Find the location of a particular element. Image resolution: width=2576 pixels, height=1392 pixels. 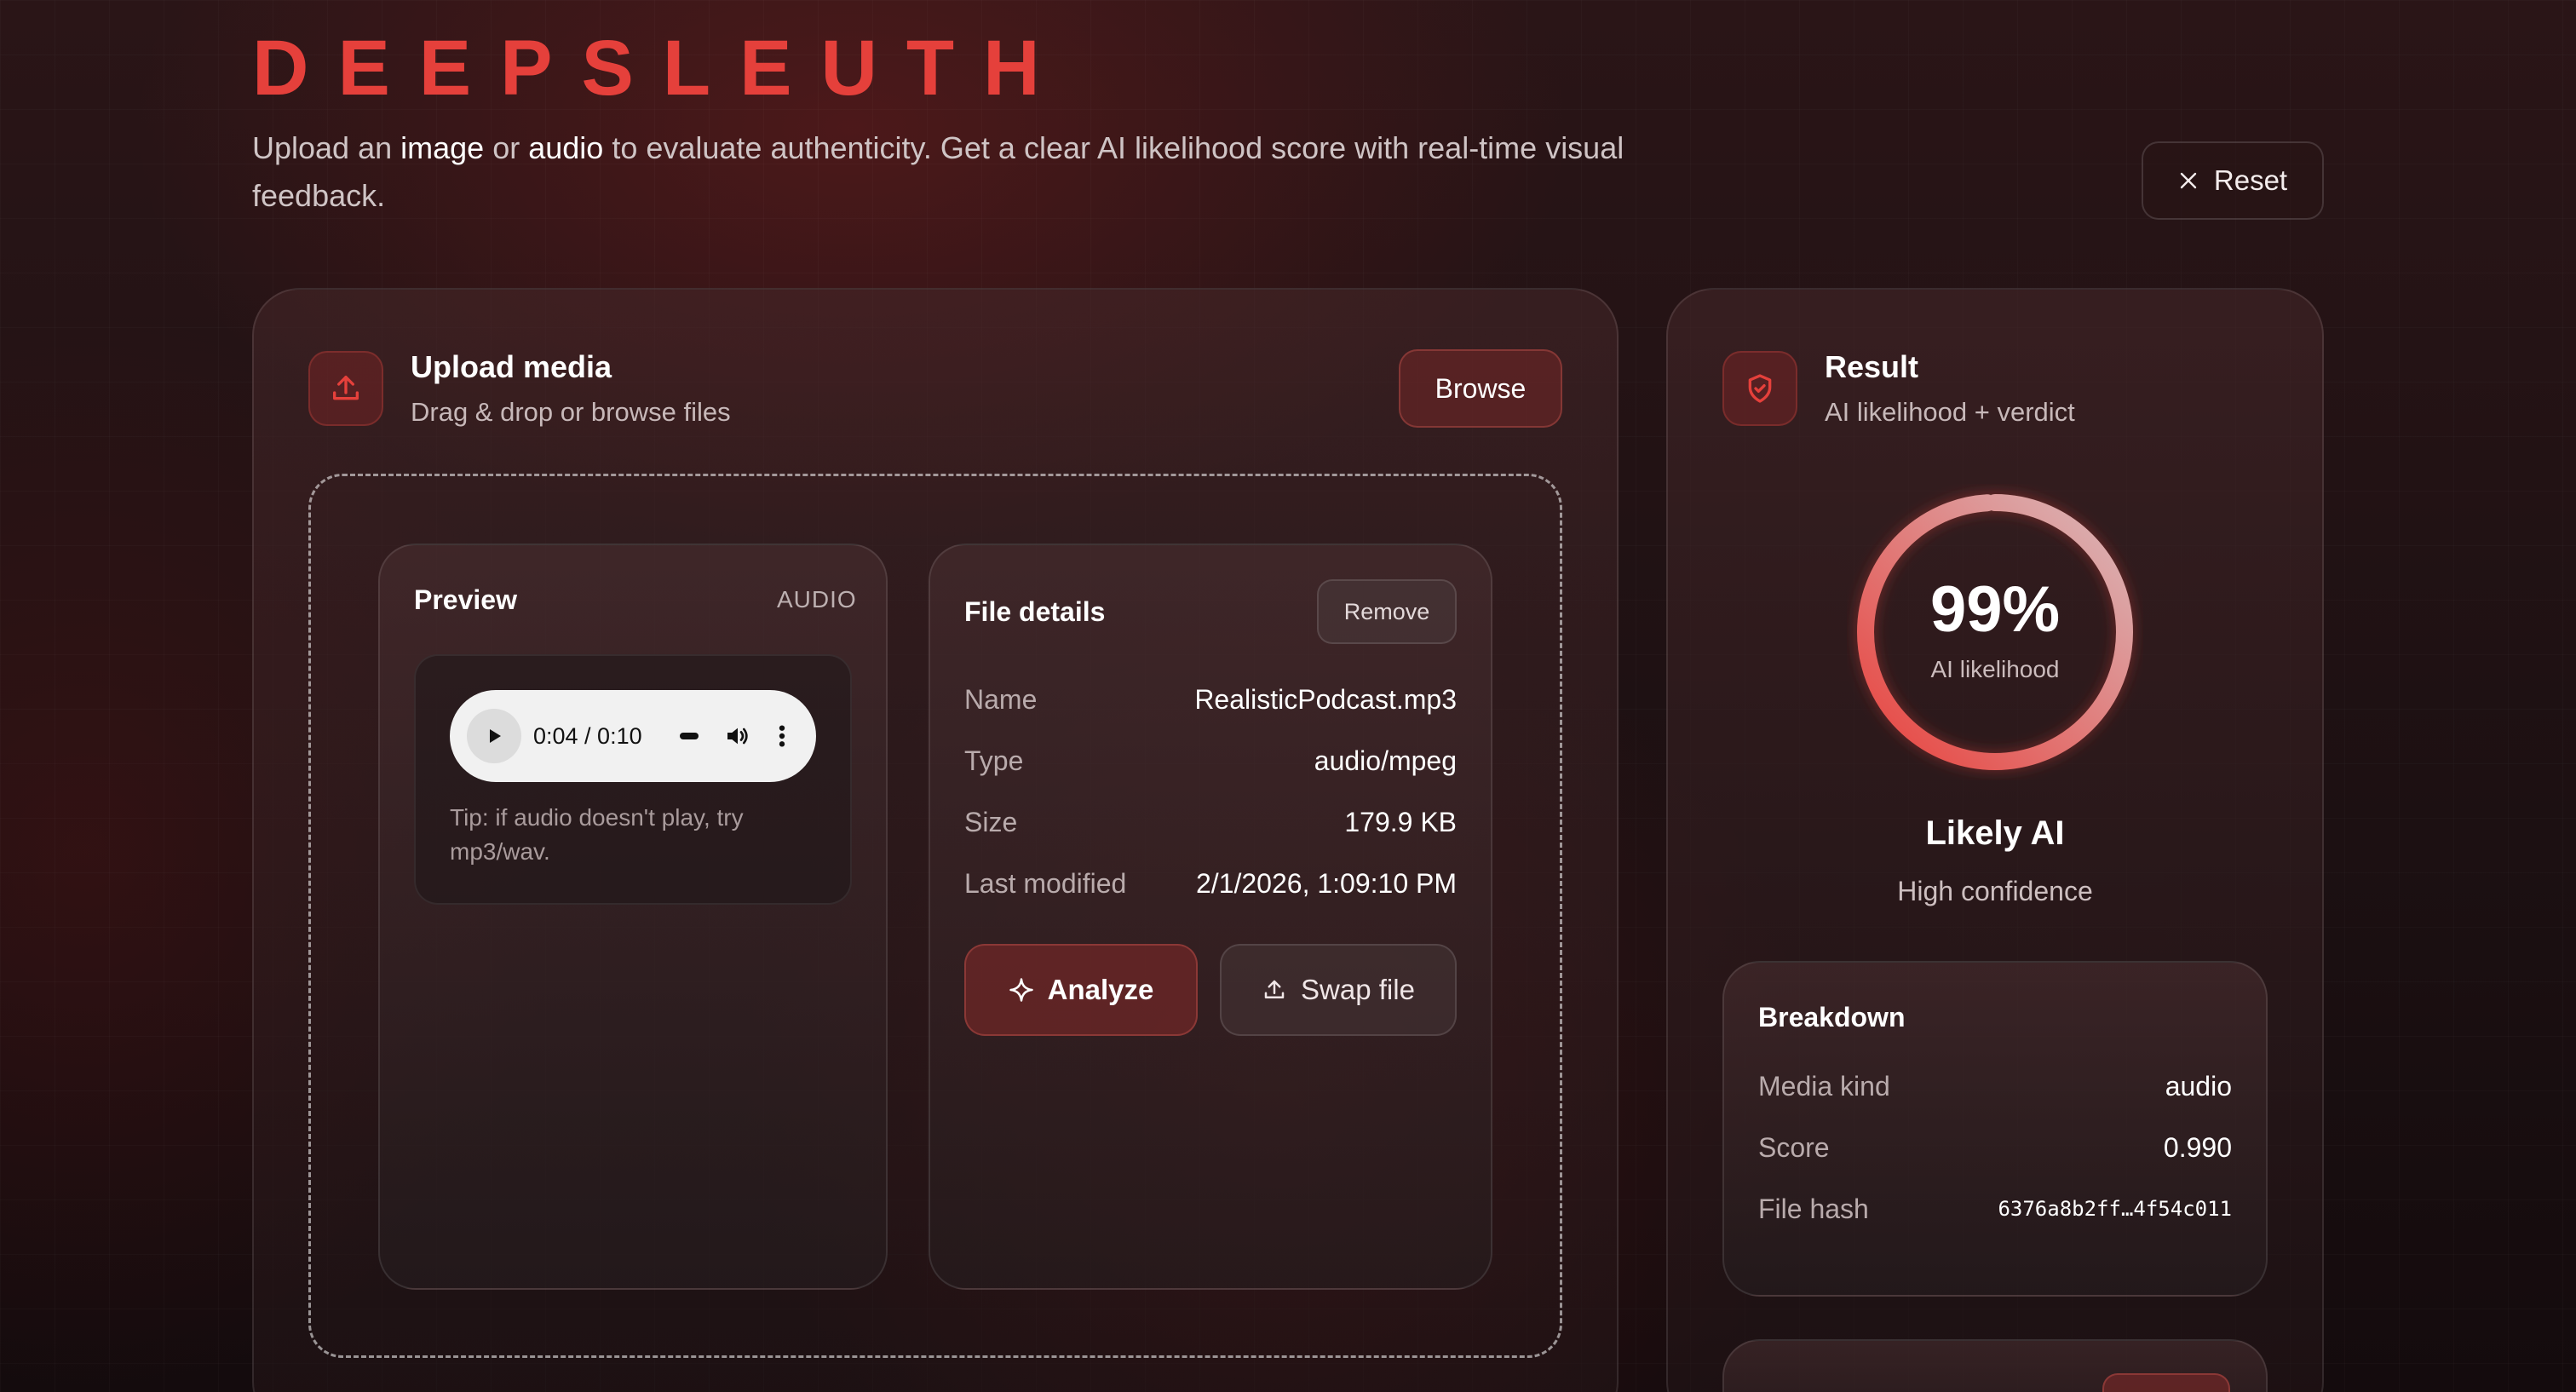

swap-label: Swap file is located at coordinates (1358, 989).